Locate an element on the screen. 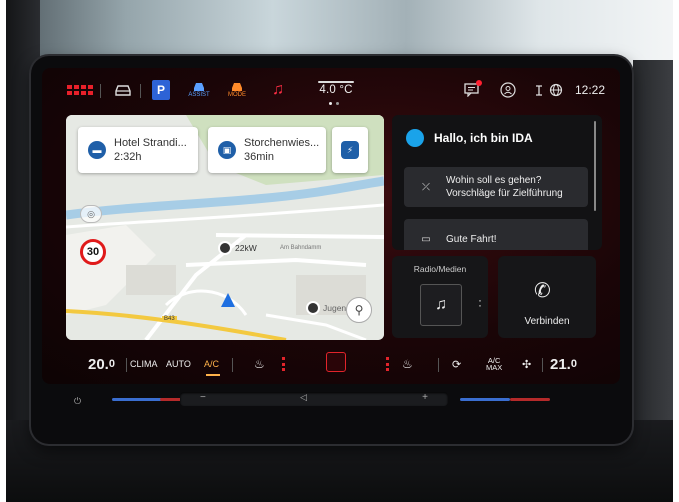 This screenshot has height=502, width=679. air-recirculation-icon: ⟳ is located at coordinates (456, 364).